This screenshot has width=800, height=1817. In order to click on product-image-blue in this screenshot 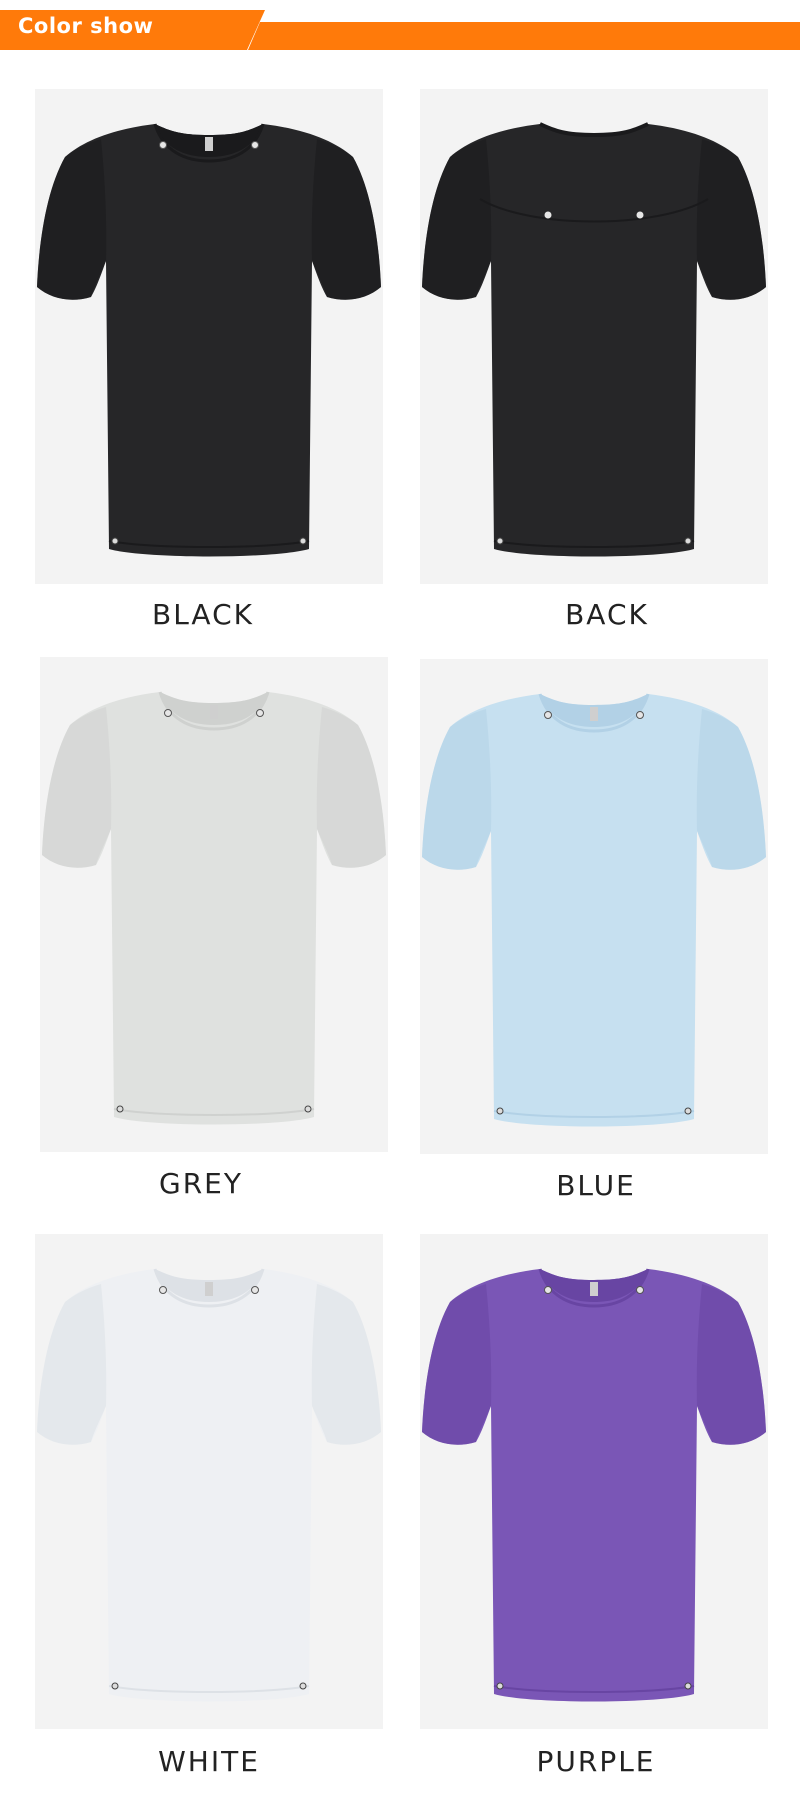, I will do `click(594, 906)`.